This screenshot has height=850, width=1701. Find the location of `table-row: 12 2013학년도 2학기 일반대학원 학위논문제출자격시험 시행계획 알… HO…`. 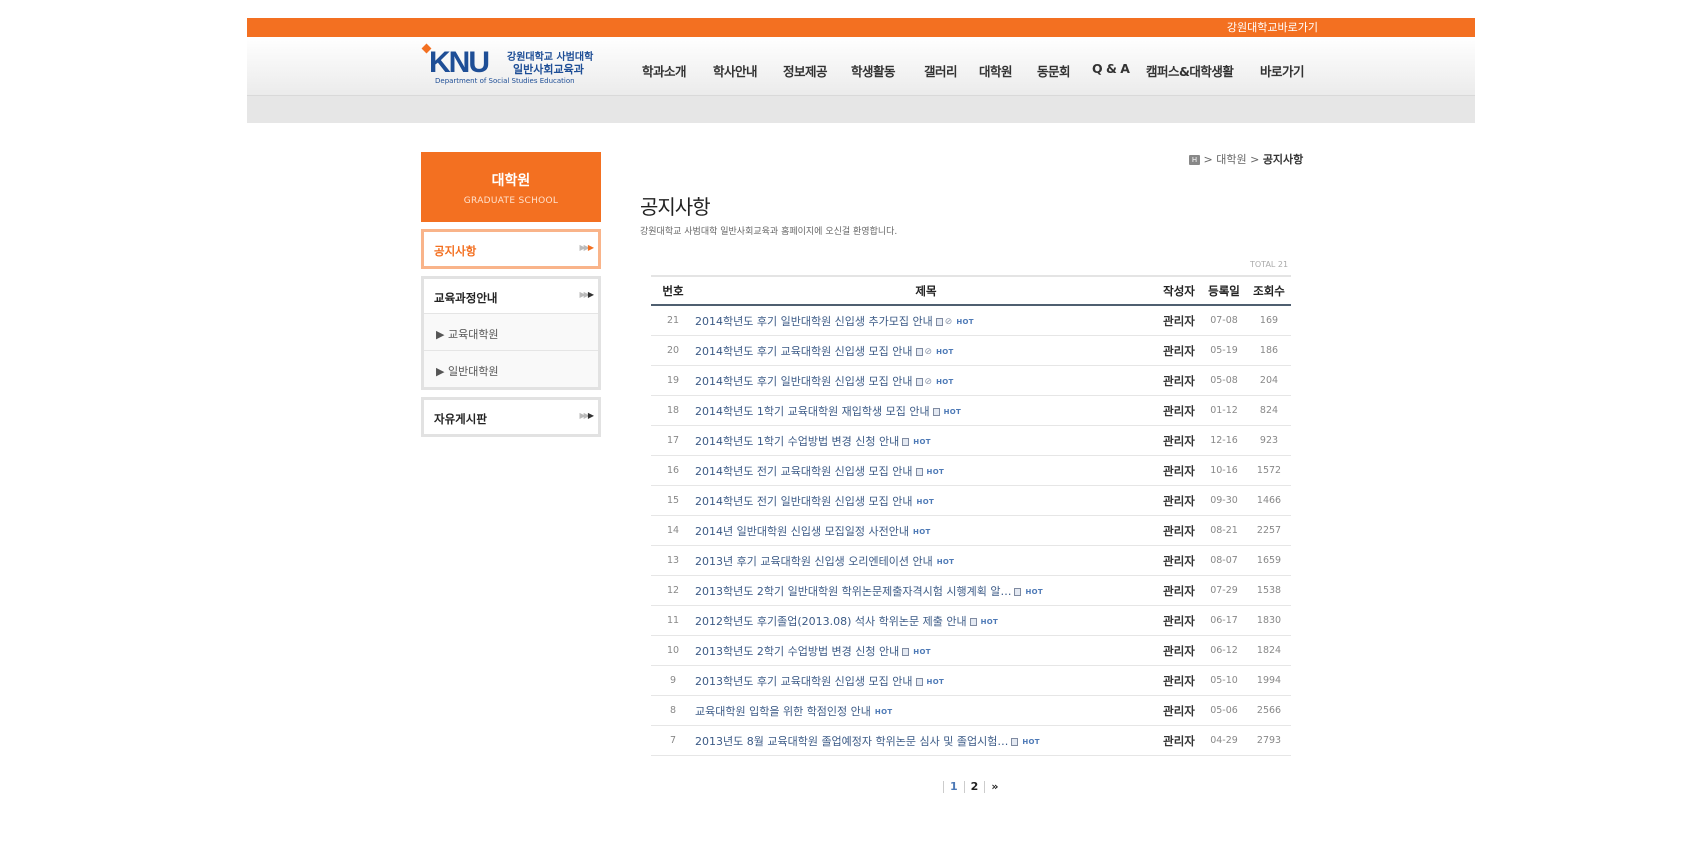

table-row: 12 2013학년도 2학기 일반대학원 학위논문제출자격시험 시행계획 알… HO… is located at coordinates (971, 590).